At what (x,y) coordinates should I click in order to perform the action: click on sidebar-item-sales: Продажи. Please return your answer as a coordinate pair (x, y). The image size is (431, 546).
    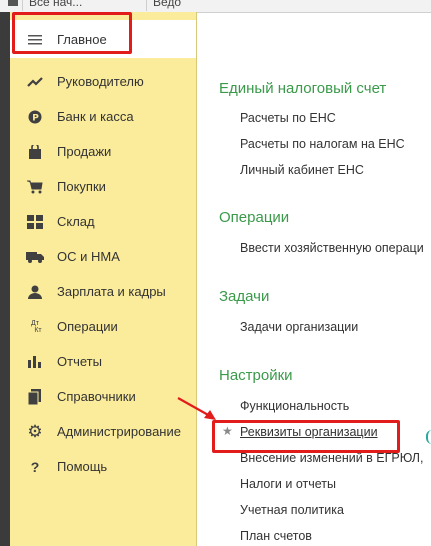
    Looking at the image, I should click on (103, 151).